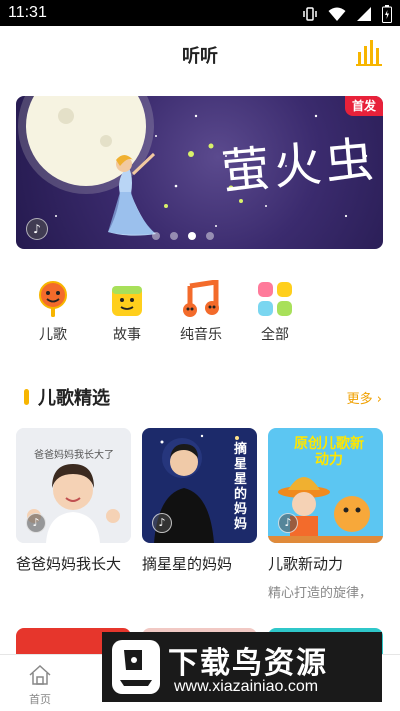 This screenshot has height=711, width=400. I want to click on song-icon, so click(53, 299).